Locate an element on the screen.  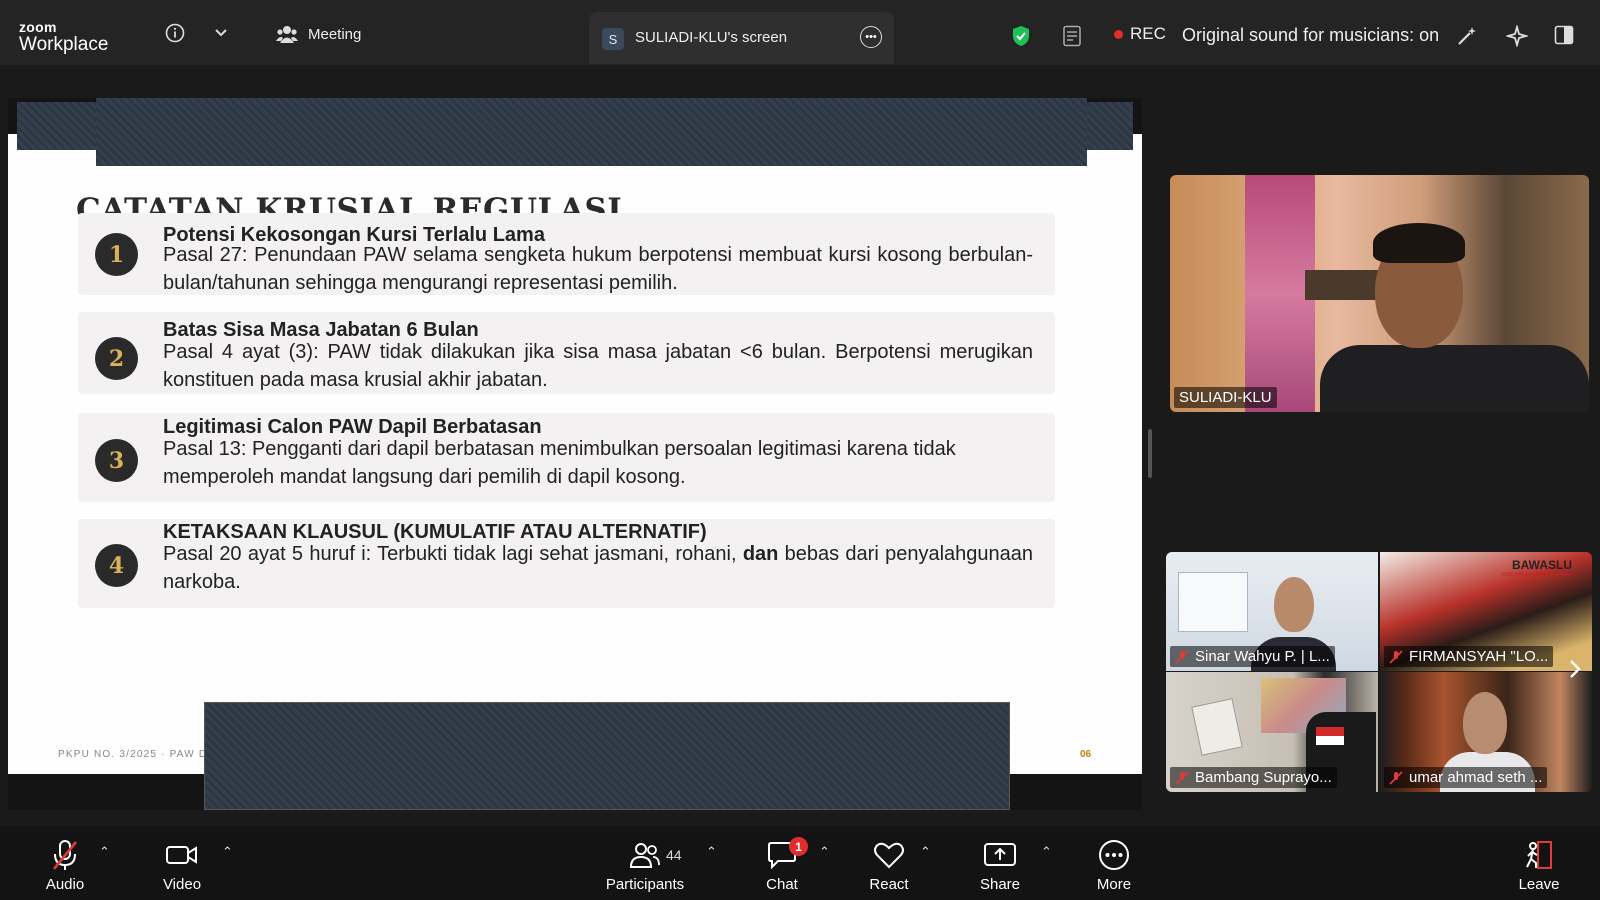
more-button: More is located at coordinates (1114, 863).